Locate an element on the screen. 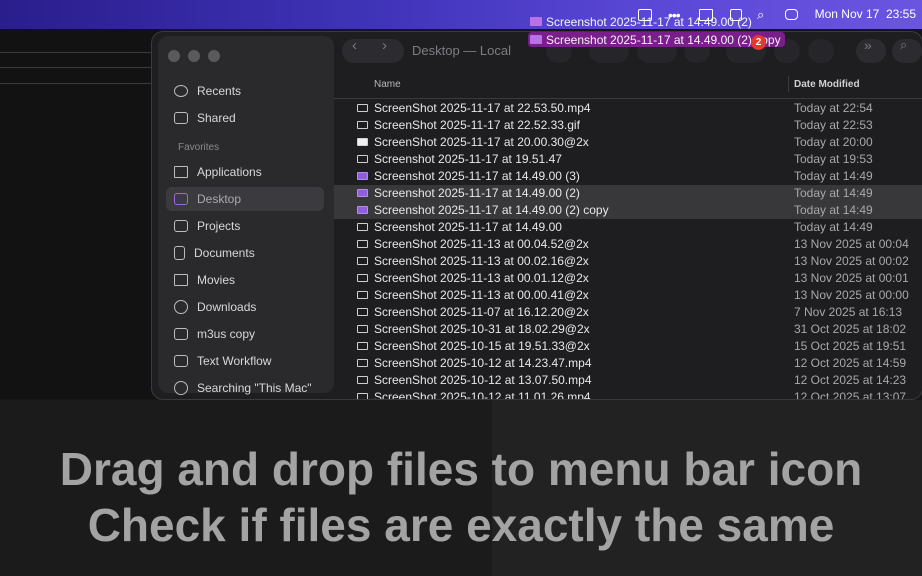 This screenshot has width=922, height=576. list-header: Name Date Modified is located at coordinates (628, 84).